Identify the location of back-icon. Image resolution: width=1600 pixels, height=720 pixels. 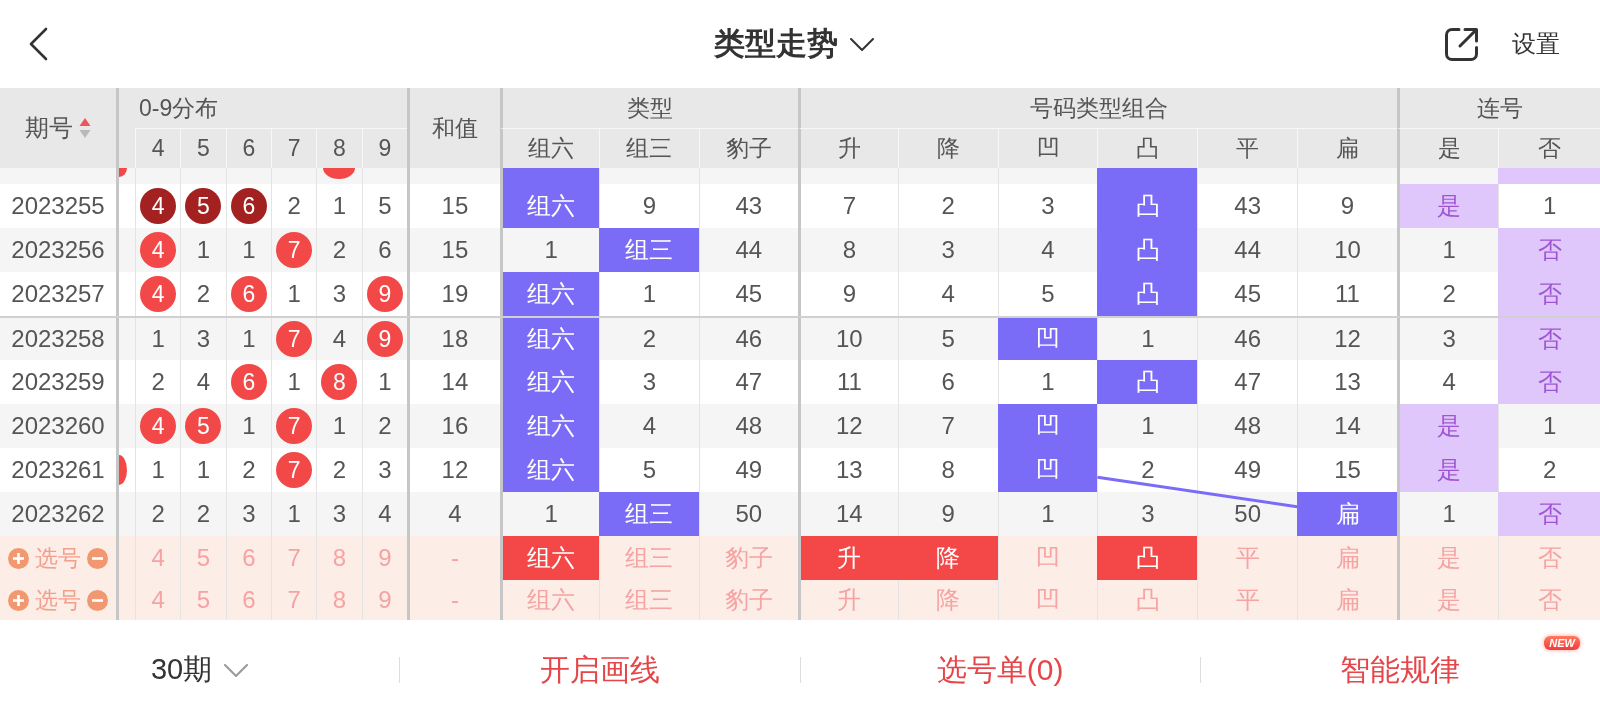
(38, 44).